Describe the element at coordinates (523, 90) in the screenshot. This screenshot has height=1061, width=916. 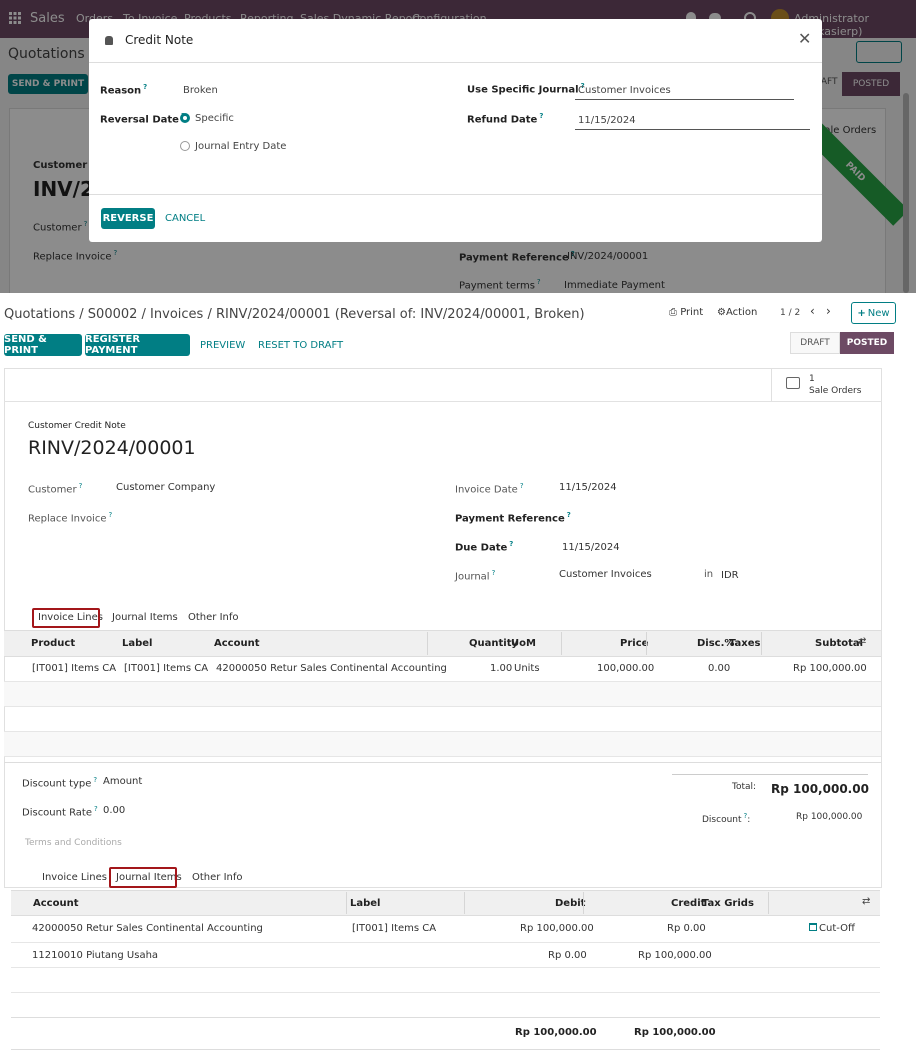
I see `journal-label-text: Use Specific Journal` at that location.